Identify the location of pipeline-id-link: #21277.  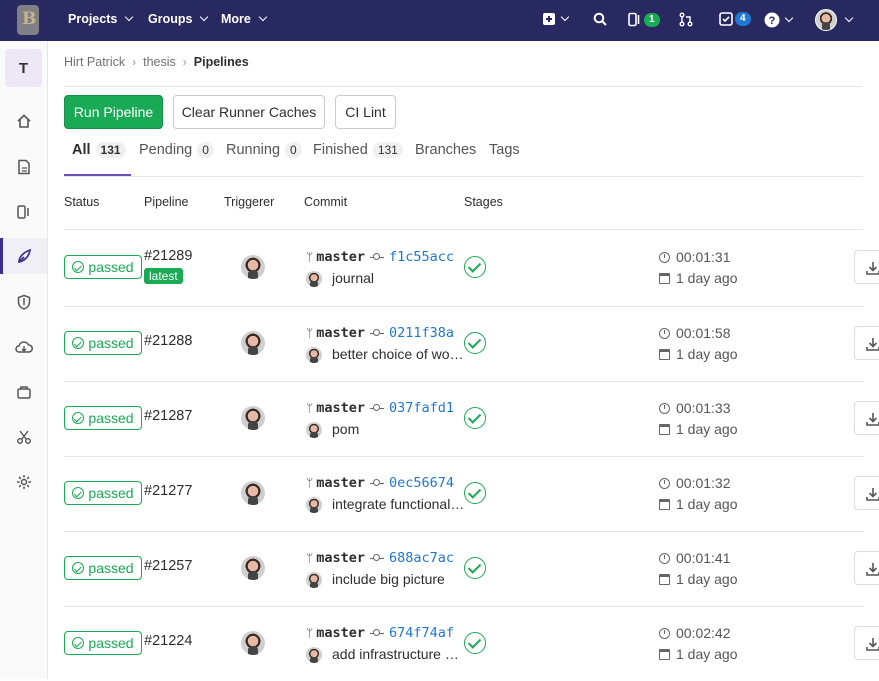
(168, 491).